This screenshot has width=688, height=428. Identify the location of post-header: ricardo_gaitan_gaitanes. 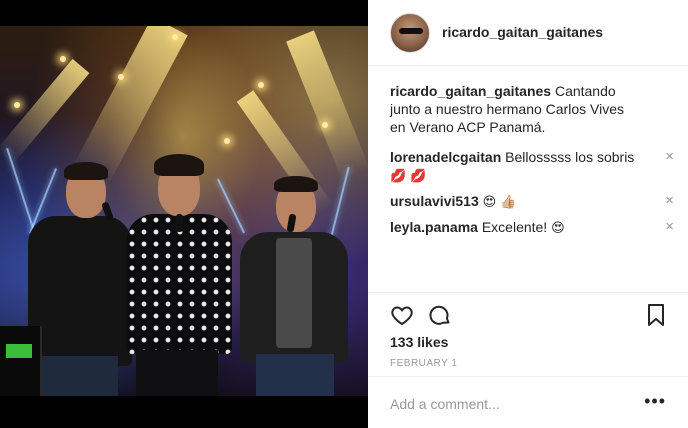
(528, 33).